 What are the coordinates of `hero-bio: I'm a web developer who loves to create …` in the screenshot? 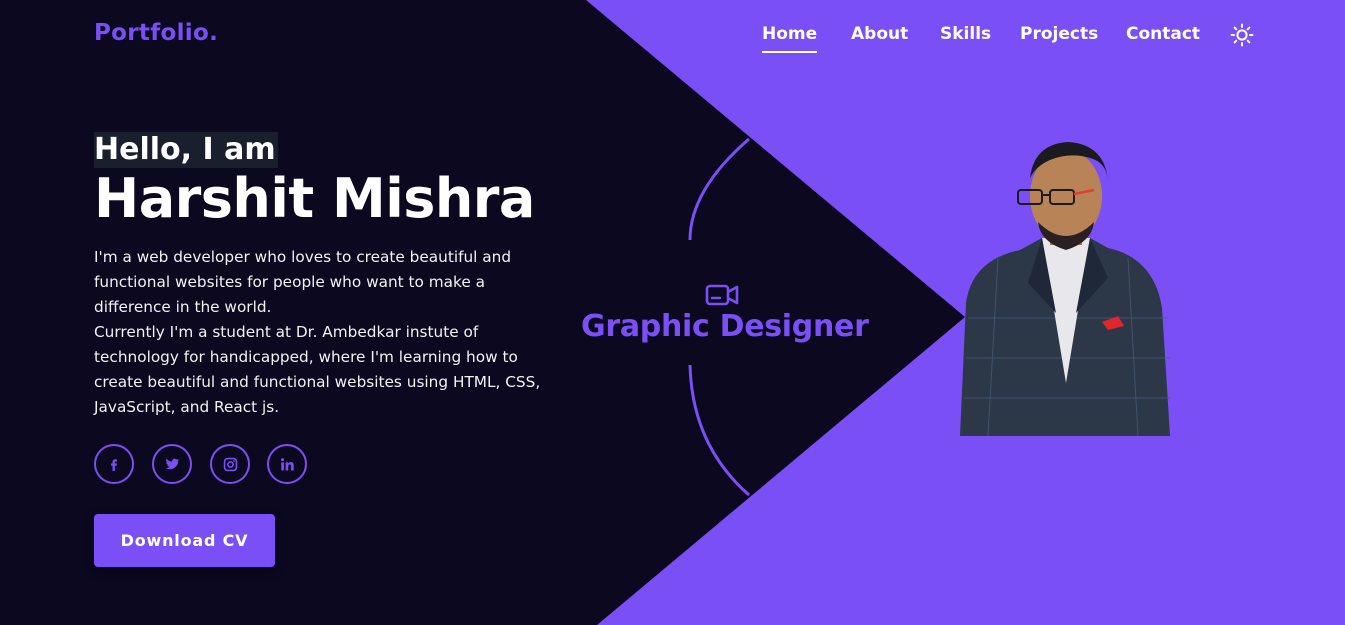 It's located at (319, 332).